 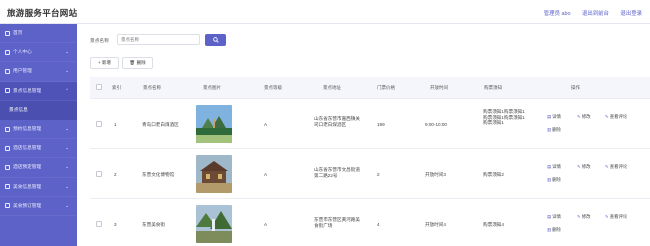 I want to click on users-icon, so click(x=7, y=71).